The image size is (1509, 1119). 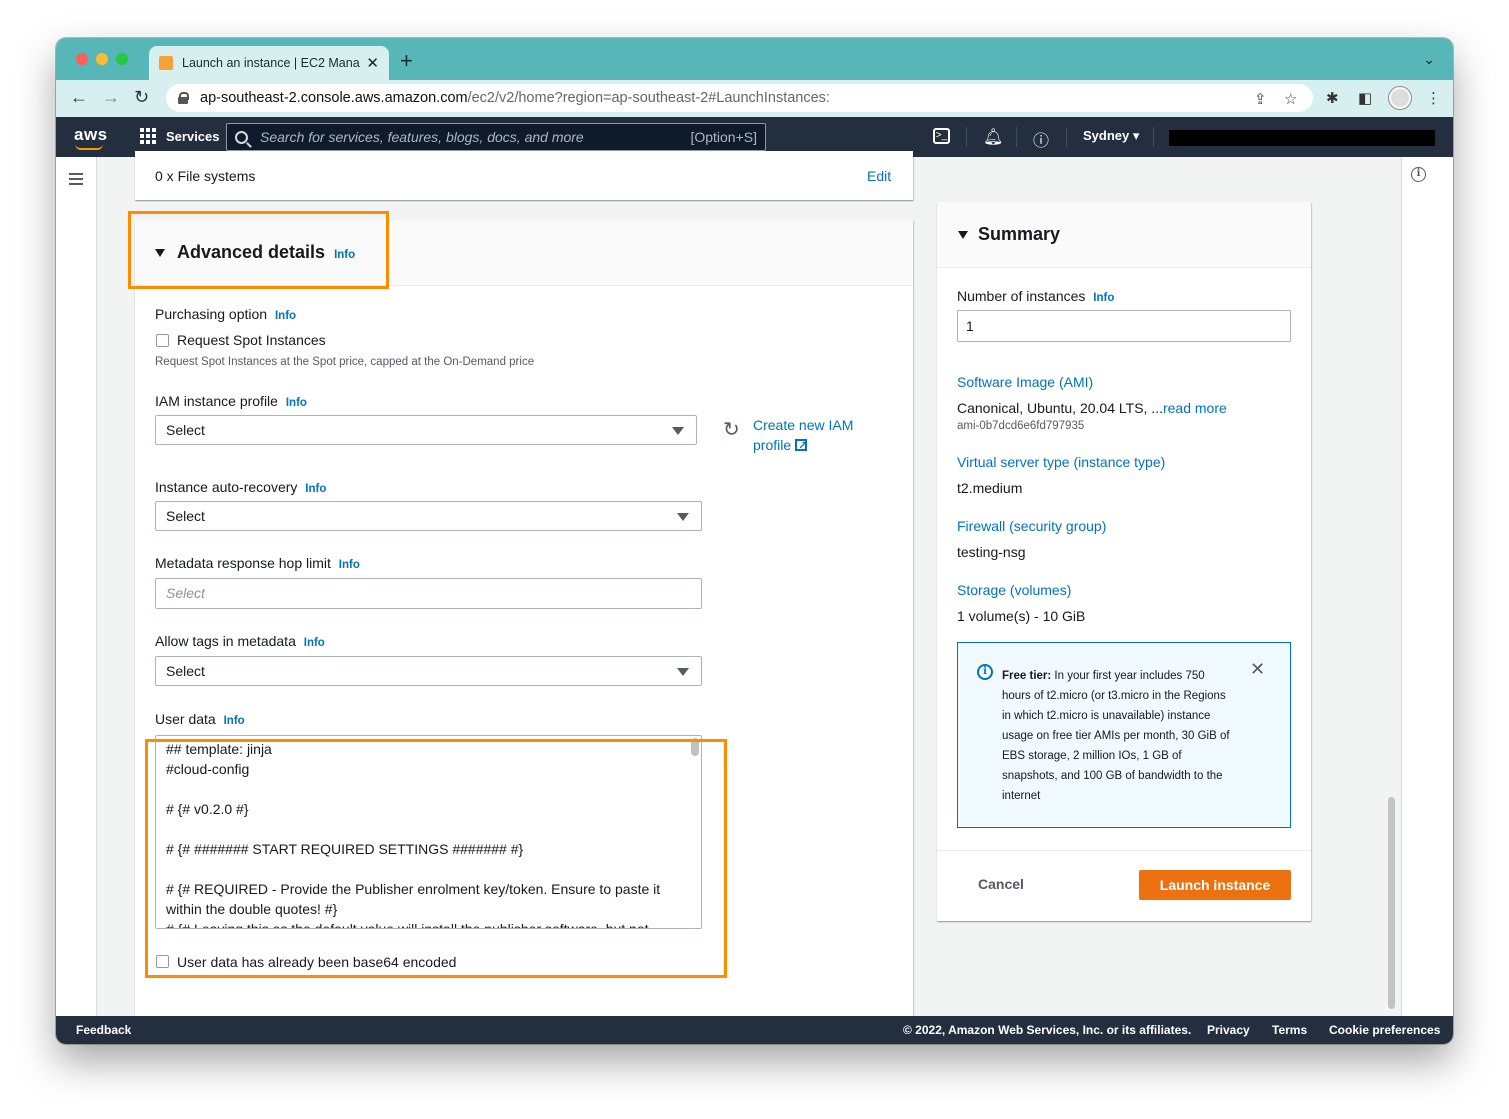 I want to click on summary-header: Summary, so click(x=1124, y=235).